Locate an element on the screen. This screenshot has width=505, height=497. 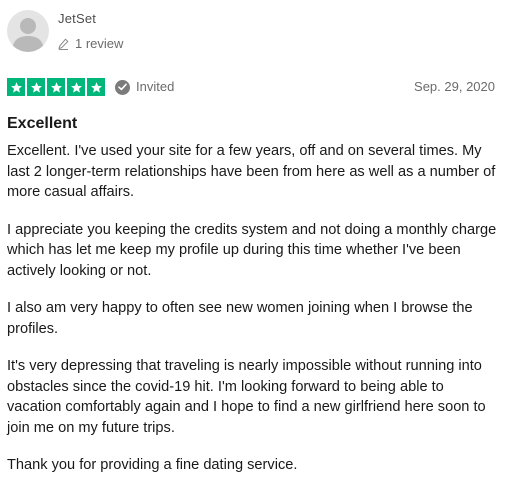
reviewer-meta: 1 review is located at coordinates (90, 44).